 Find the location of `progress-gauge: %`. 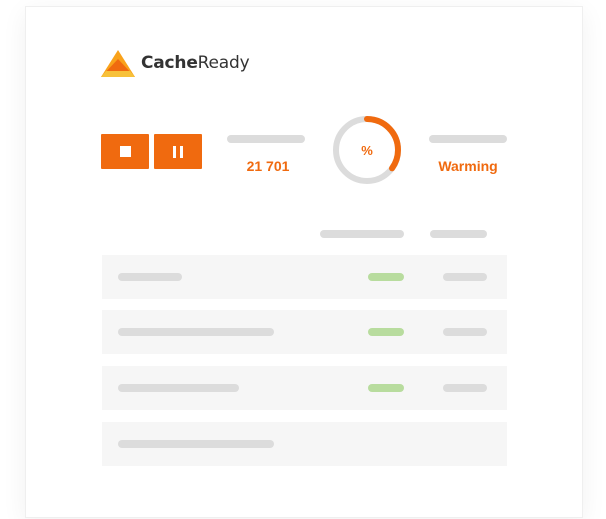

progress-gauge: % is located at coordinates (367, 150).